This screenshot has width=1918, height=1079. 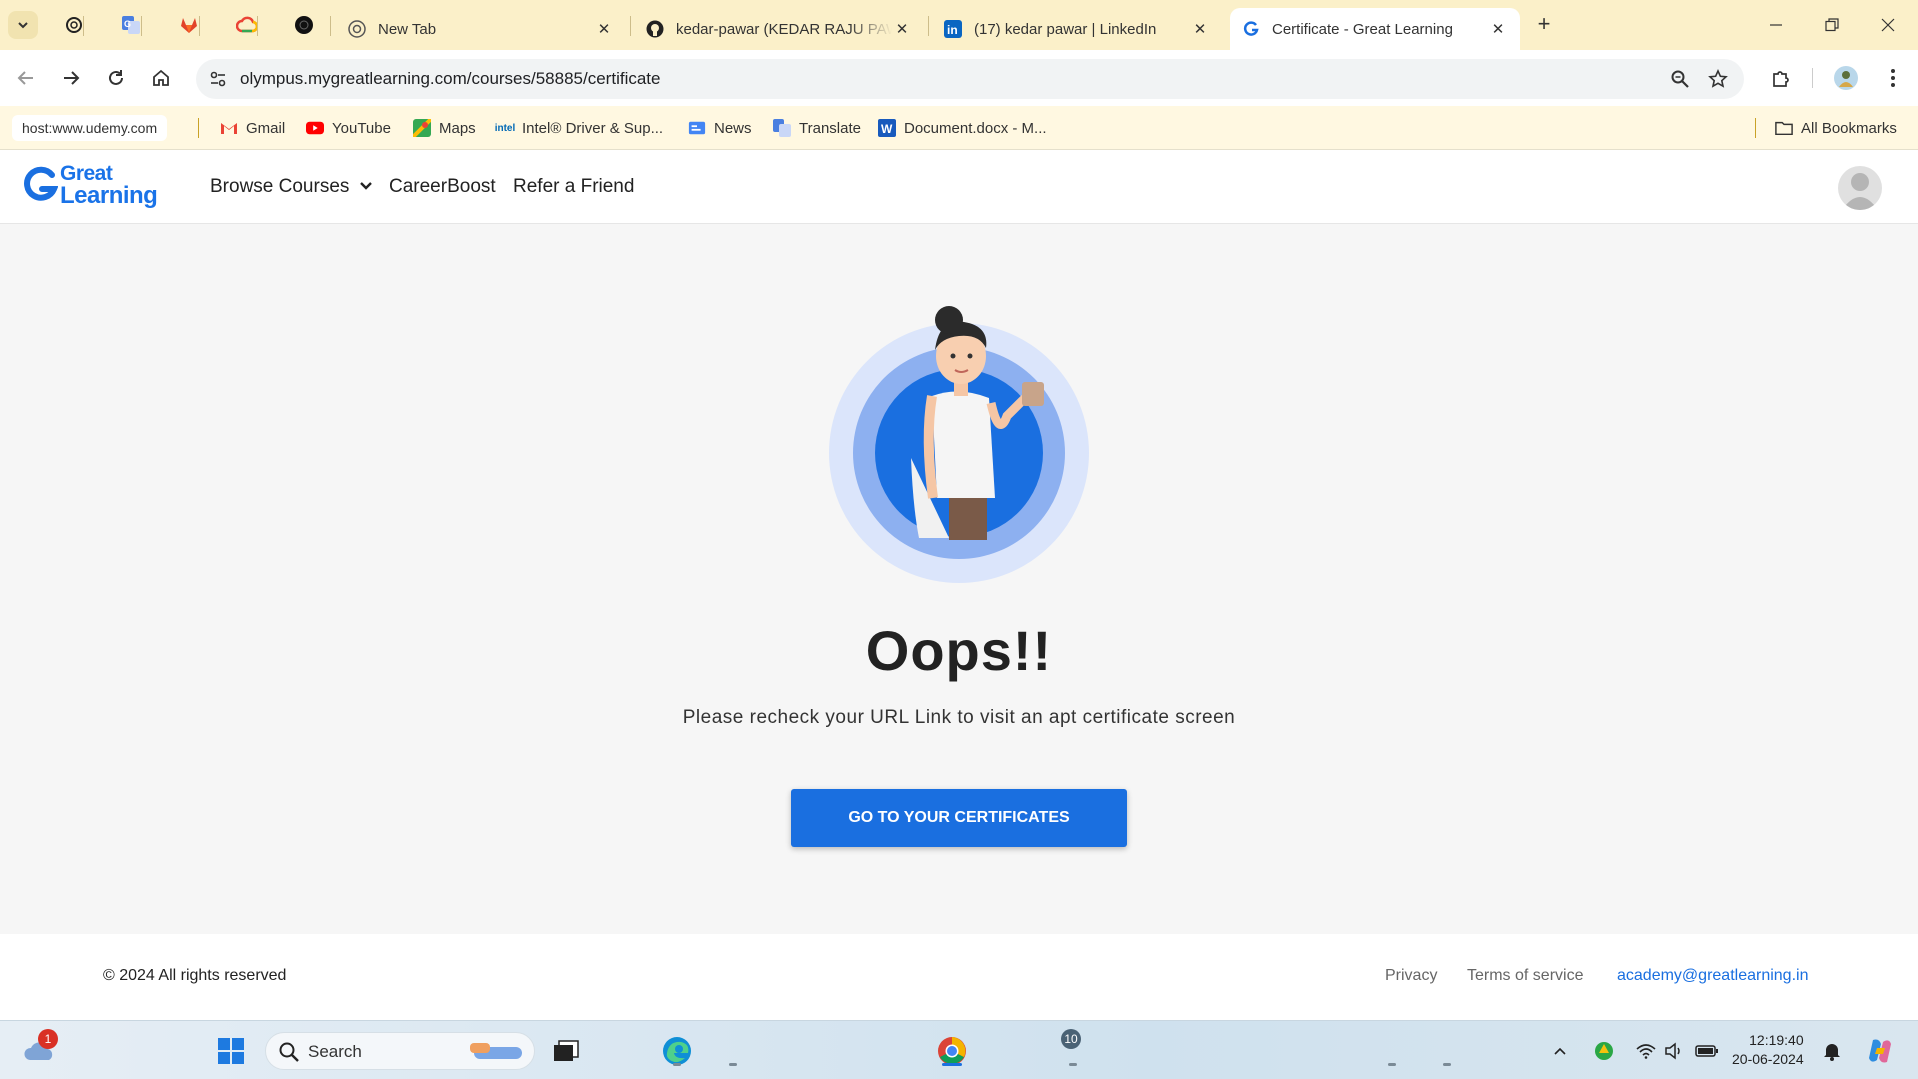 I want to click on svg-text: G, so click(x=127, y=24).